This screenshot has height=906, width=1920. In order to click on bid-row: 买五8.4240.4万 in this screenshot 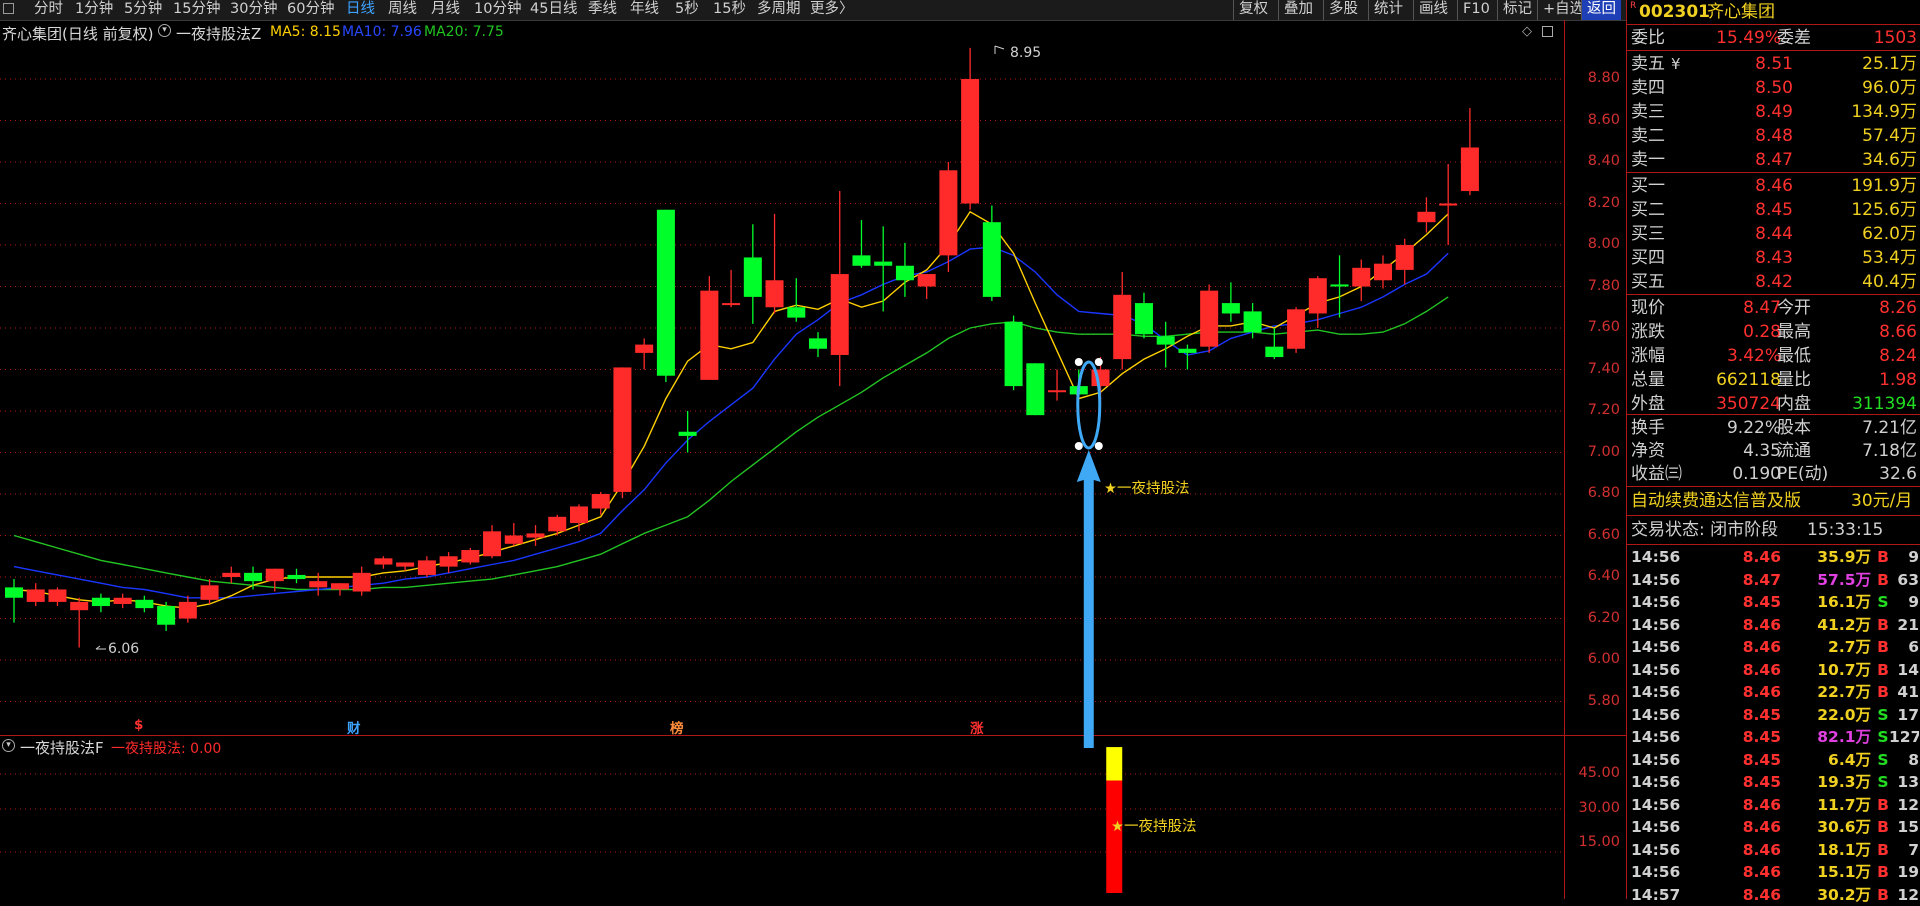, I will do `click(1773, 282)`.